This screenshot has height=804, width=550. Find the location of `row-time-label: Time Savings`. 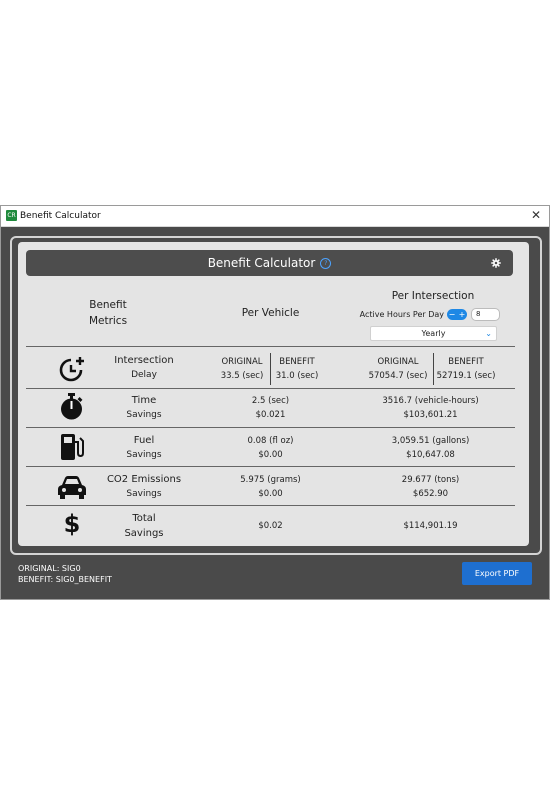

row-time-label: Time Savings is located at coordinates (144, 408).